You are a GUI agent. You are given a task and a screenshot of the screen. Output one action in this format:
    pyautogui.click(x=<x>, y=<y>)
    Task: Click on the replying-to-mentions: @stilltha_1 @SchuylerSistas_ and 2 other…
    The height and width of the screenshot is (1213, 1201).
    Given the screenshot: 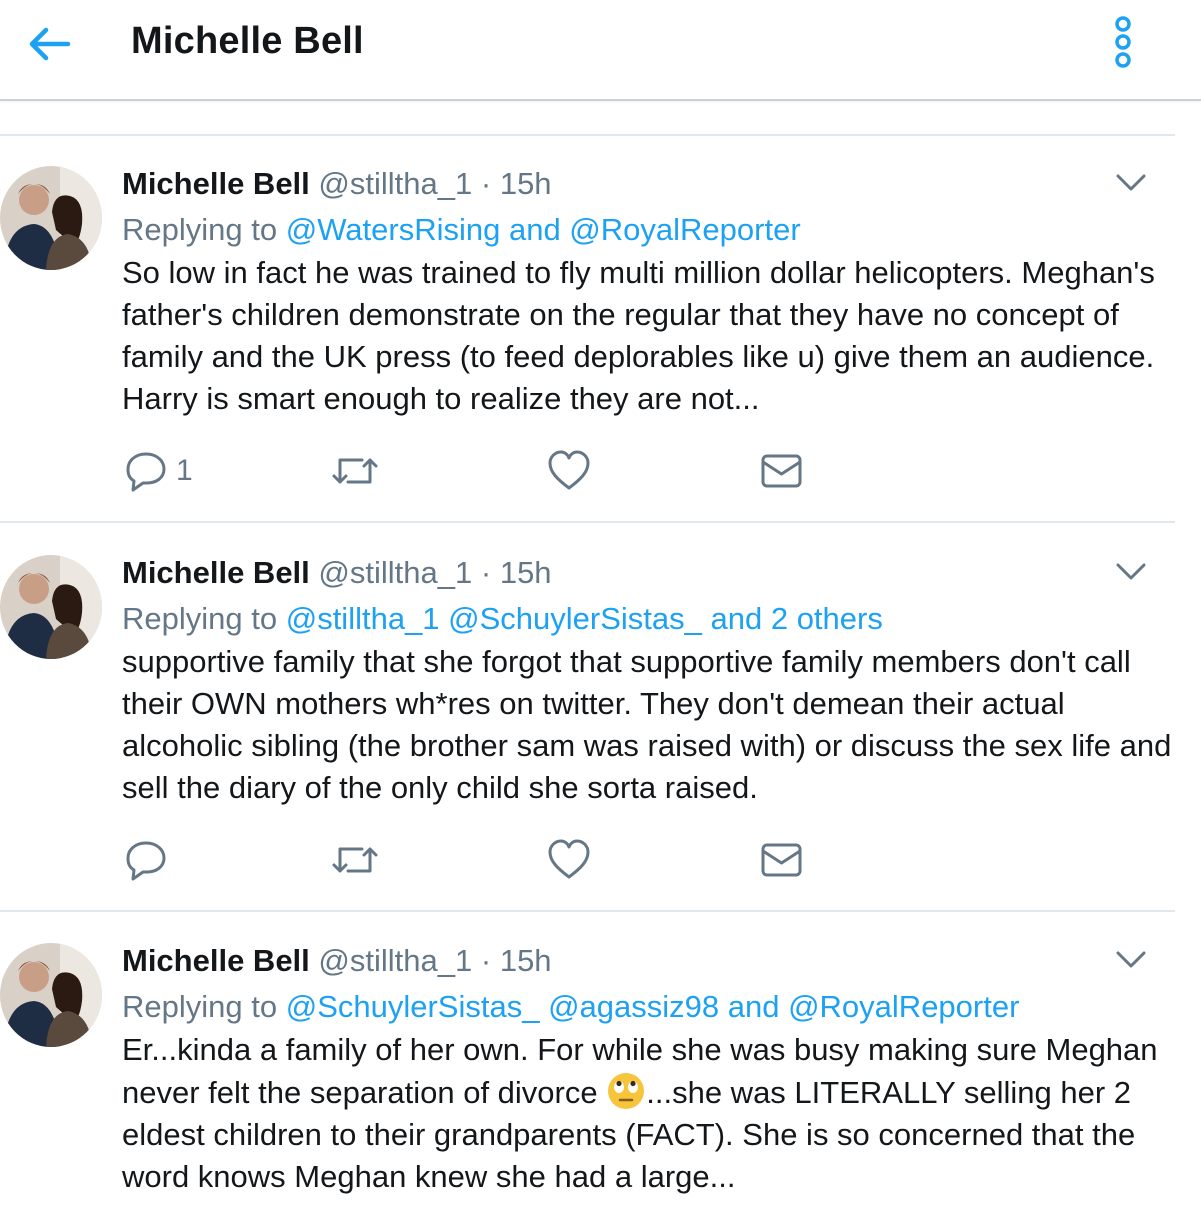 What is the action you would take?
    pyautogui.click(x=584, y=618)
    